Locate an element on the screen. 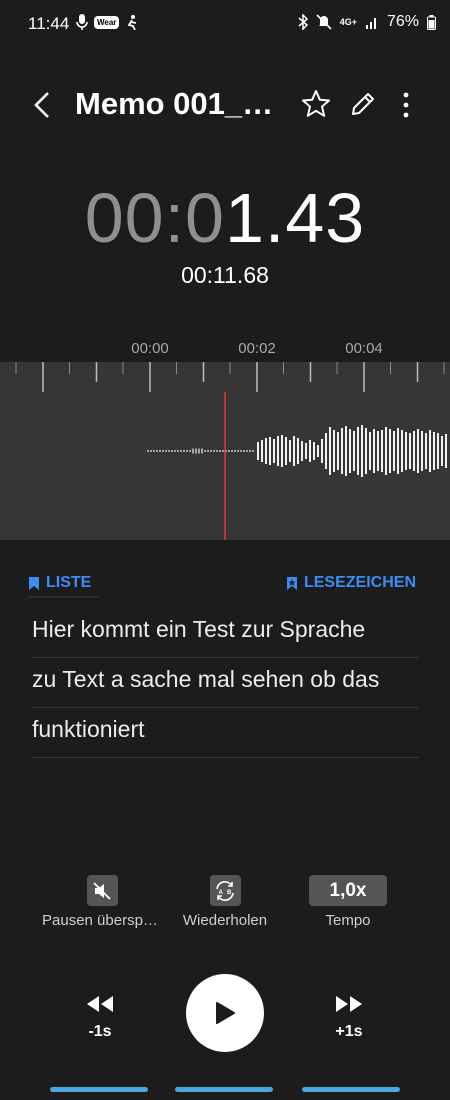  transcript-line: zu Text a sache mal sehen ob das is located at coordinates (225, 683).